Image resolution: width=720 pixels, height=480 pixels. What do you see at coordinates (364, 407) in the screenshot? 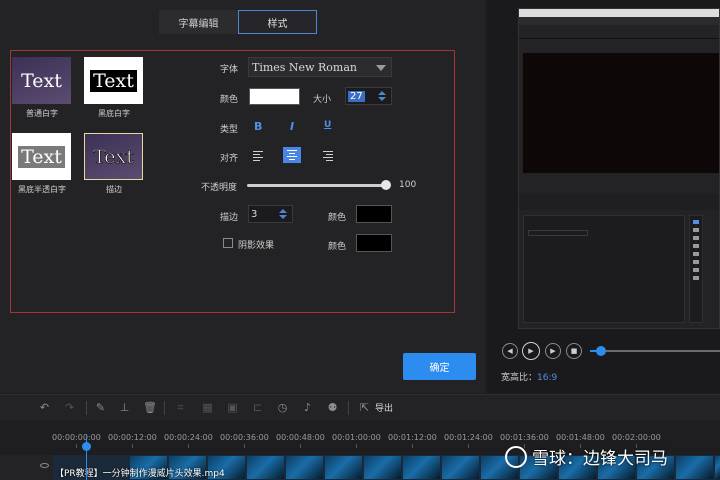
I see `export-icon: ⇱` at bounding box center [364, 407].